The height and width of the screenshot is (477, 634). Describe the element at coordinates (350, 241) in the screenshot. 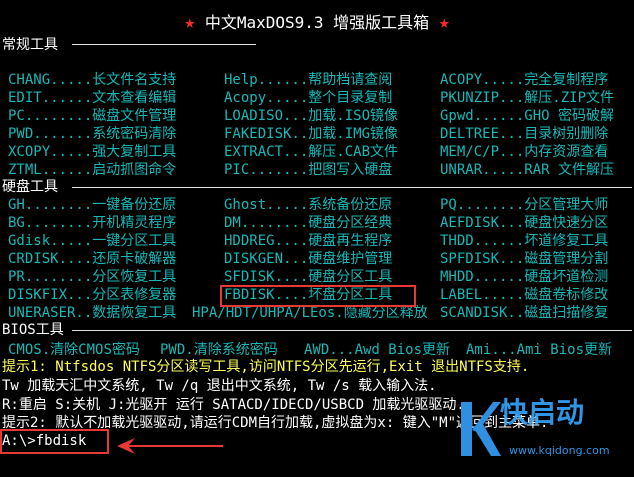

I see `tool-description: 硬盘再生程序` at that location.